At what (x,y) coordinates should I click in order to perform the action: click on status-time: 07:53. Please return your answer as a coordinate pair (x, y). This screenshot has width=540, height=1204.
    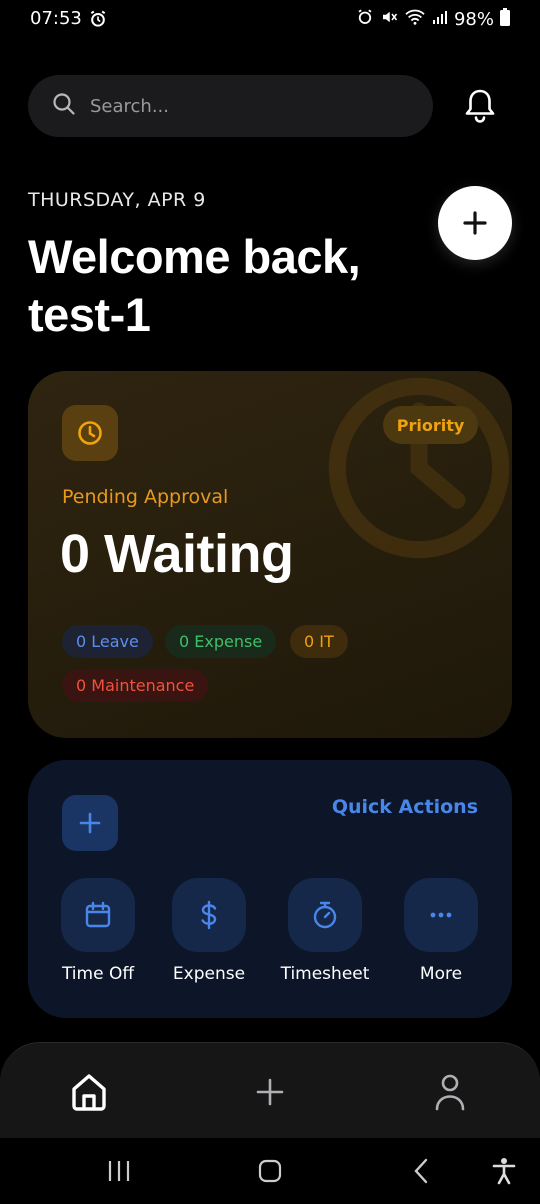
    Looking at the image, I should click on (56, 18).